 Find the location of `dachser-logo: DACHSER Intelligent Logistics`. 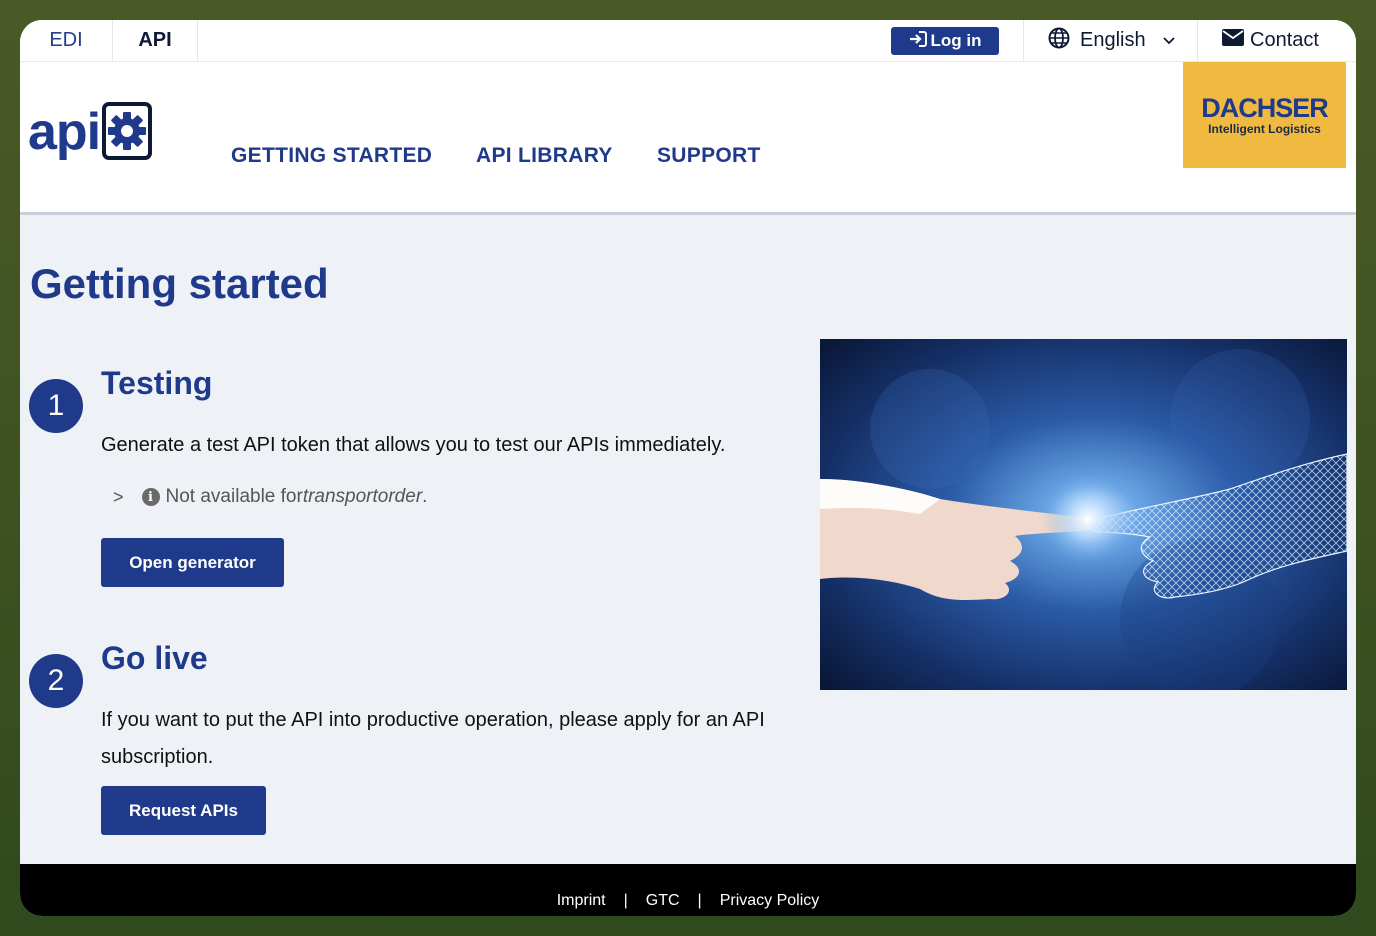

dachser-logo: DACHSER Intelligent Logistics is located at coordinates (1264, 115).